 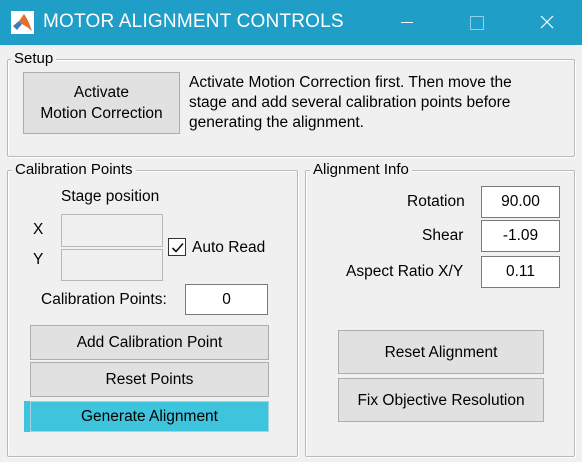 What do you see at coordinates (112, 230) in the screenshot?
I see `stage-x-field` at bounding box center [112, 230].